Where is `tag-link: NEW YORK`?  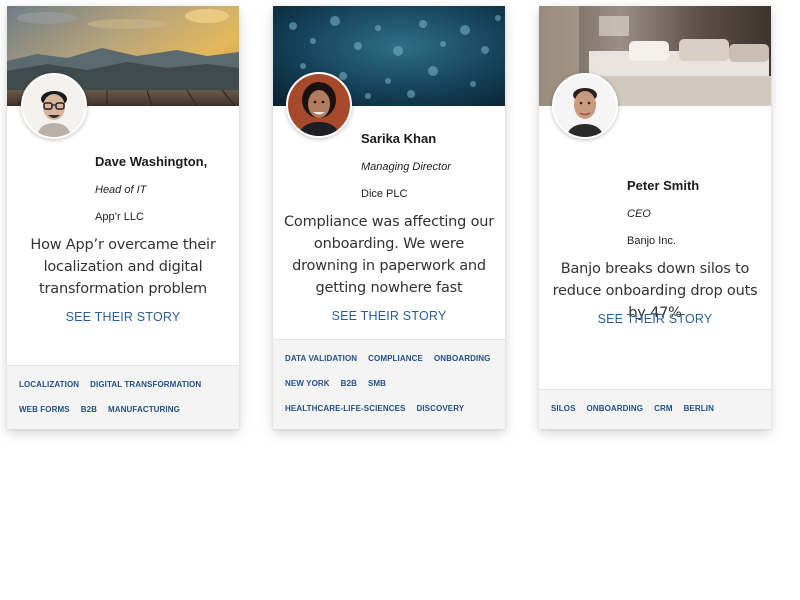 tag-link: NEW YORK is located at coordinates (307, 383).